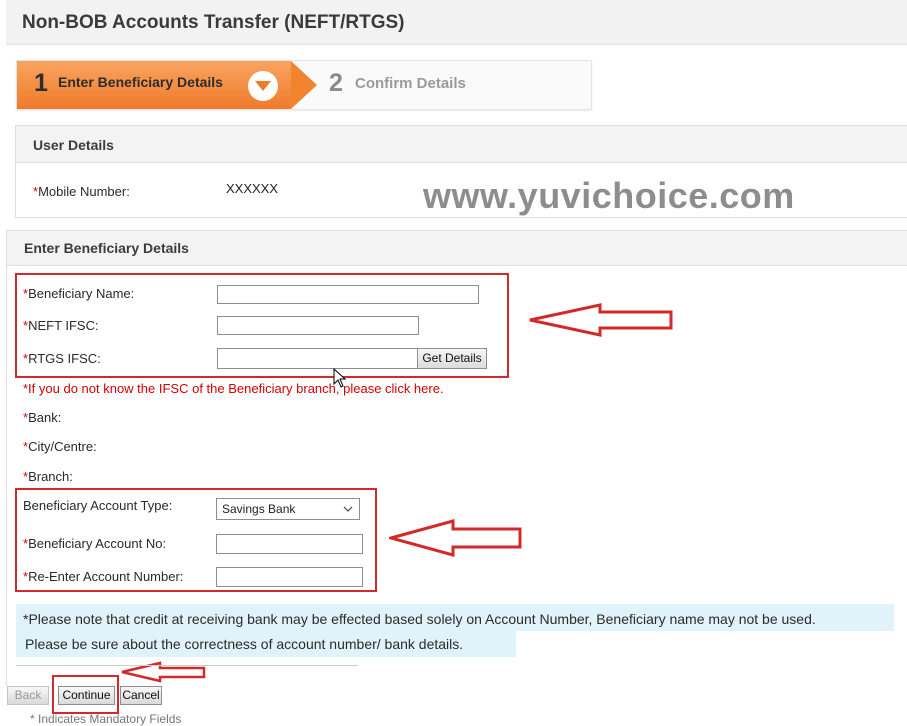 This screenshot has width=907, height=726. What do you see at coordinates (317, 358) in the screenshot?
I see `rtgs-ifsc-input` at bounding box center [317, 358].